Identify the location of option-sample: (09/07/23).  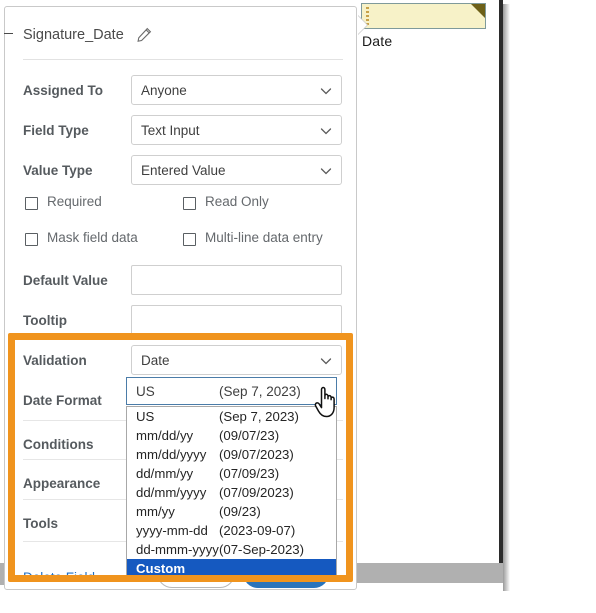
(249, 435).